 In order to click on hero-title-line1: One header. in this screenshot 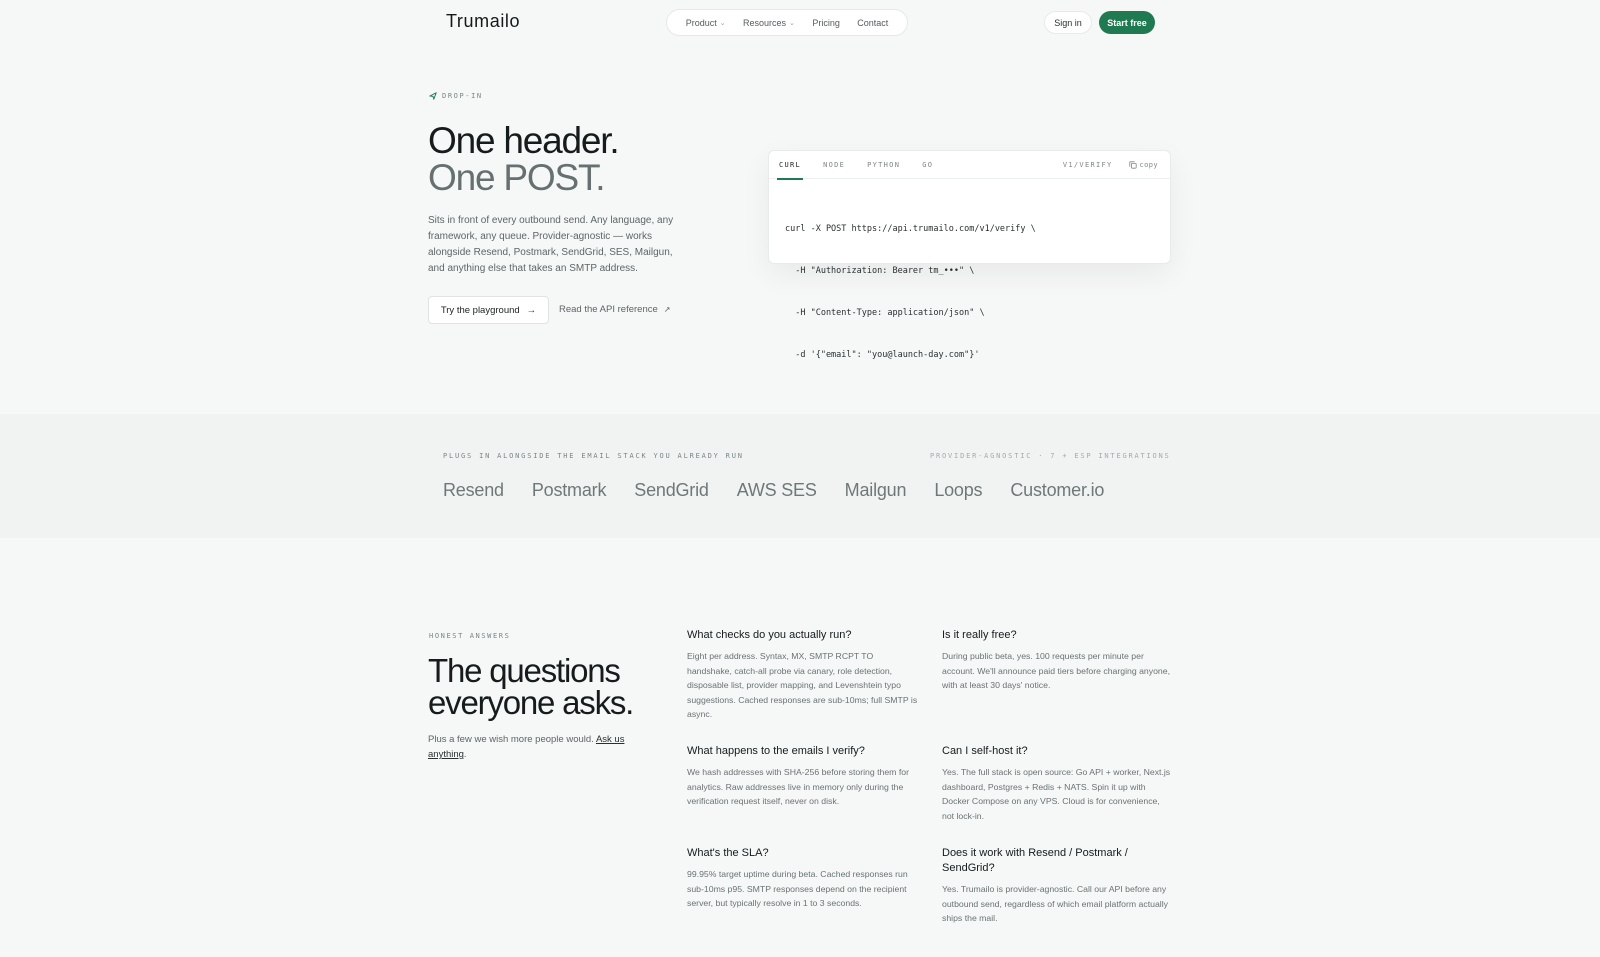, I will do `click(524, 140)`.